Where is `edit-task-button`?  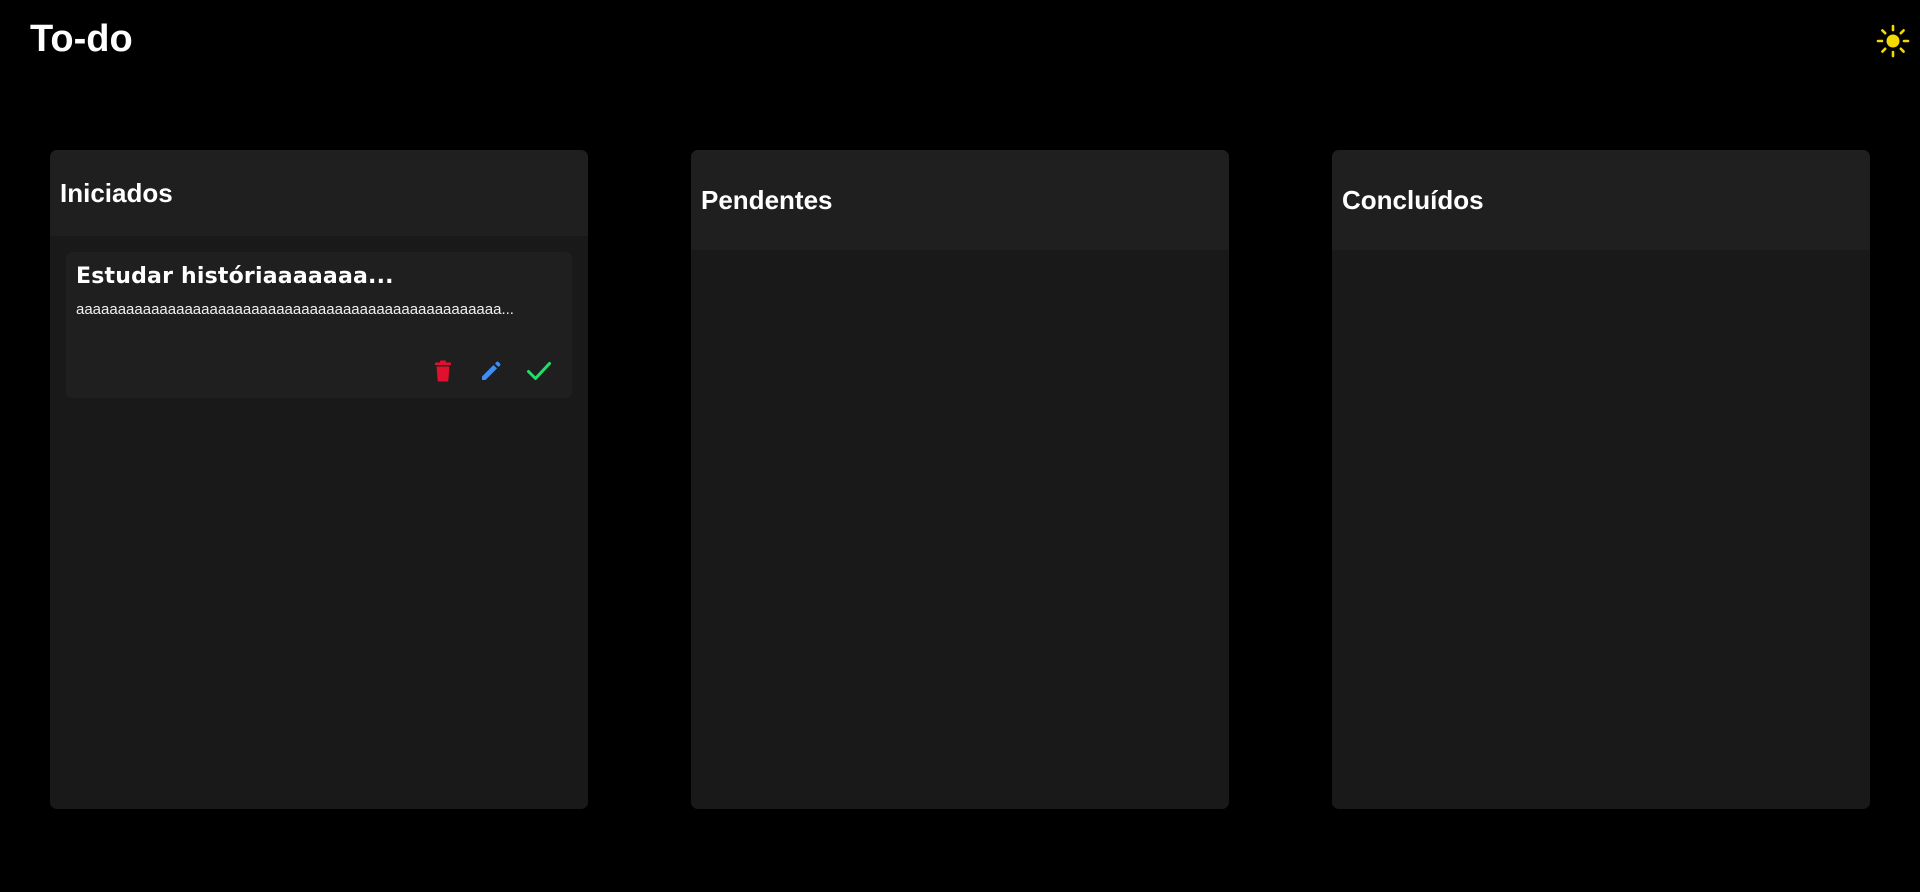 edit-task-button is located at coordinates (491, 371).